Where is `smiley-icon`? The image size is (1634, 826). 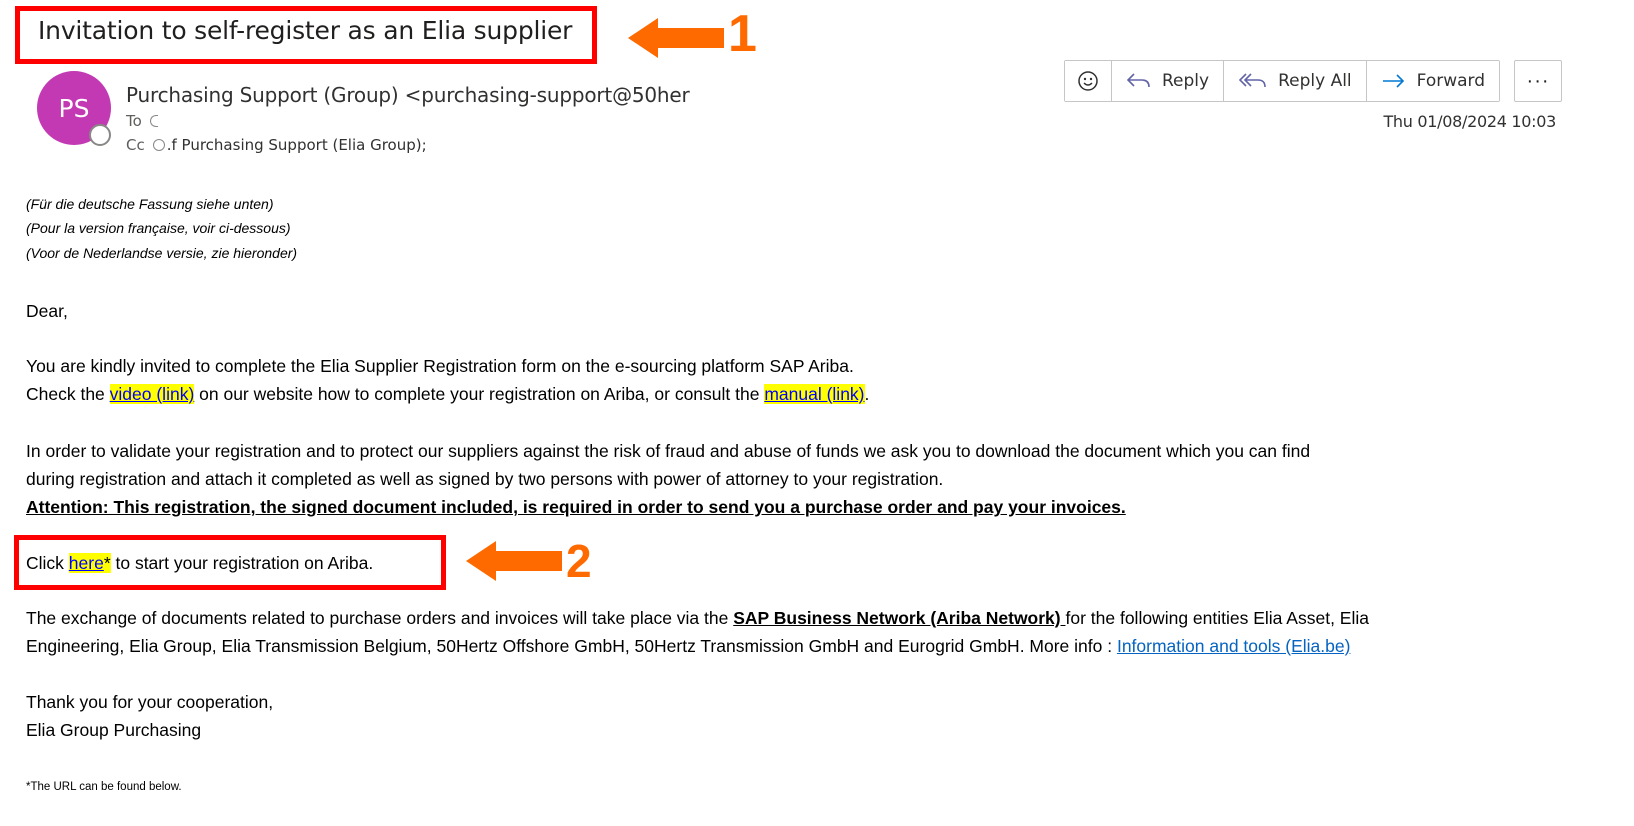 smiley-icon is located at coordinates (1088, 81).